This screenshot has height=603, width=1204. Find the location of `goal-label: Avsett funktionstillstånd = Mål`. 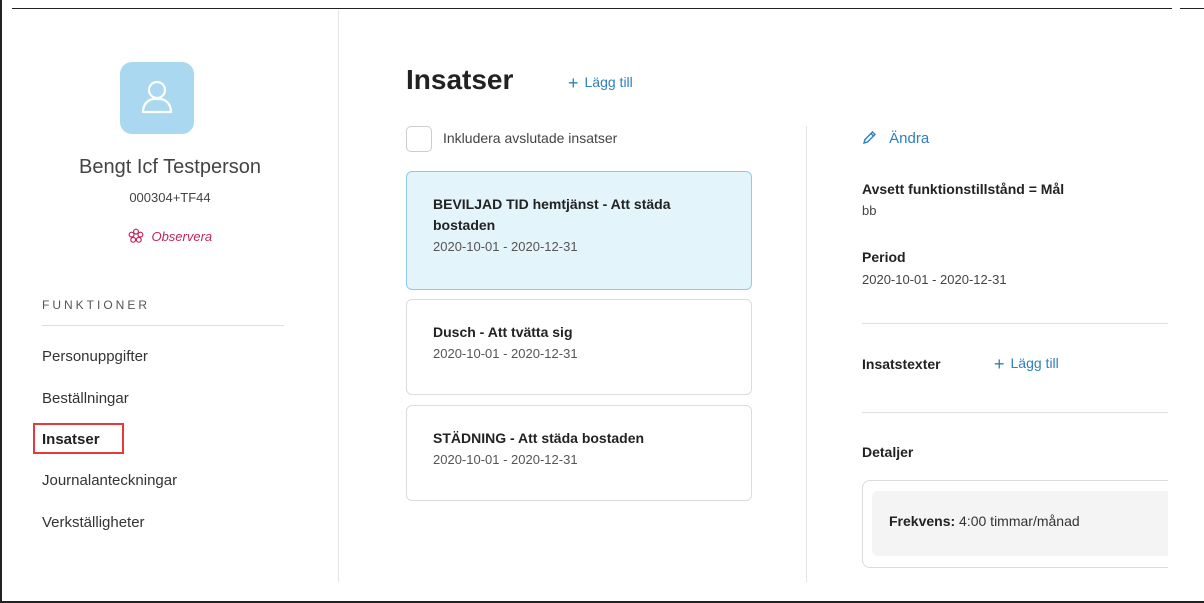

goal-label: Avsett funktionstillstånd = Mål is located at coordinates (963, 189).